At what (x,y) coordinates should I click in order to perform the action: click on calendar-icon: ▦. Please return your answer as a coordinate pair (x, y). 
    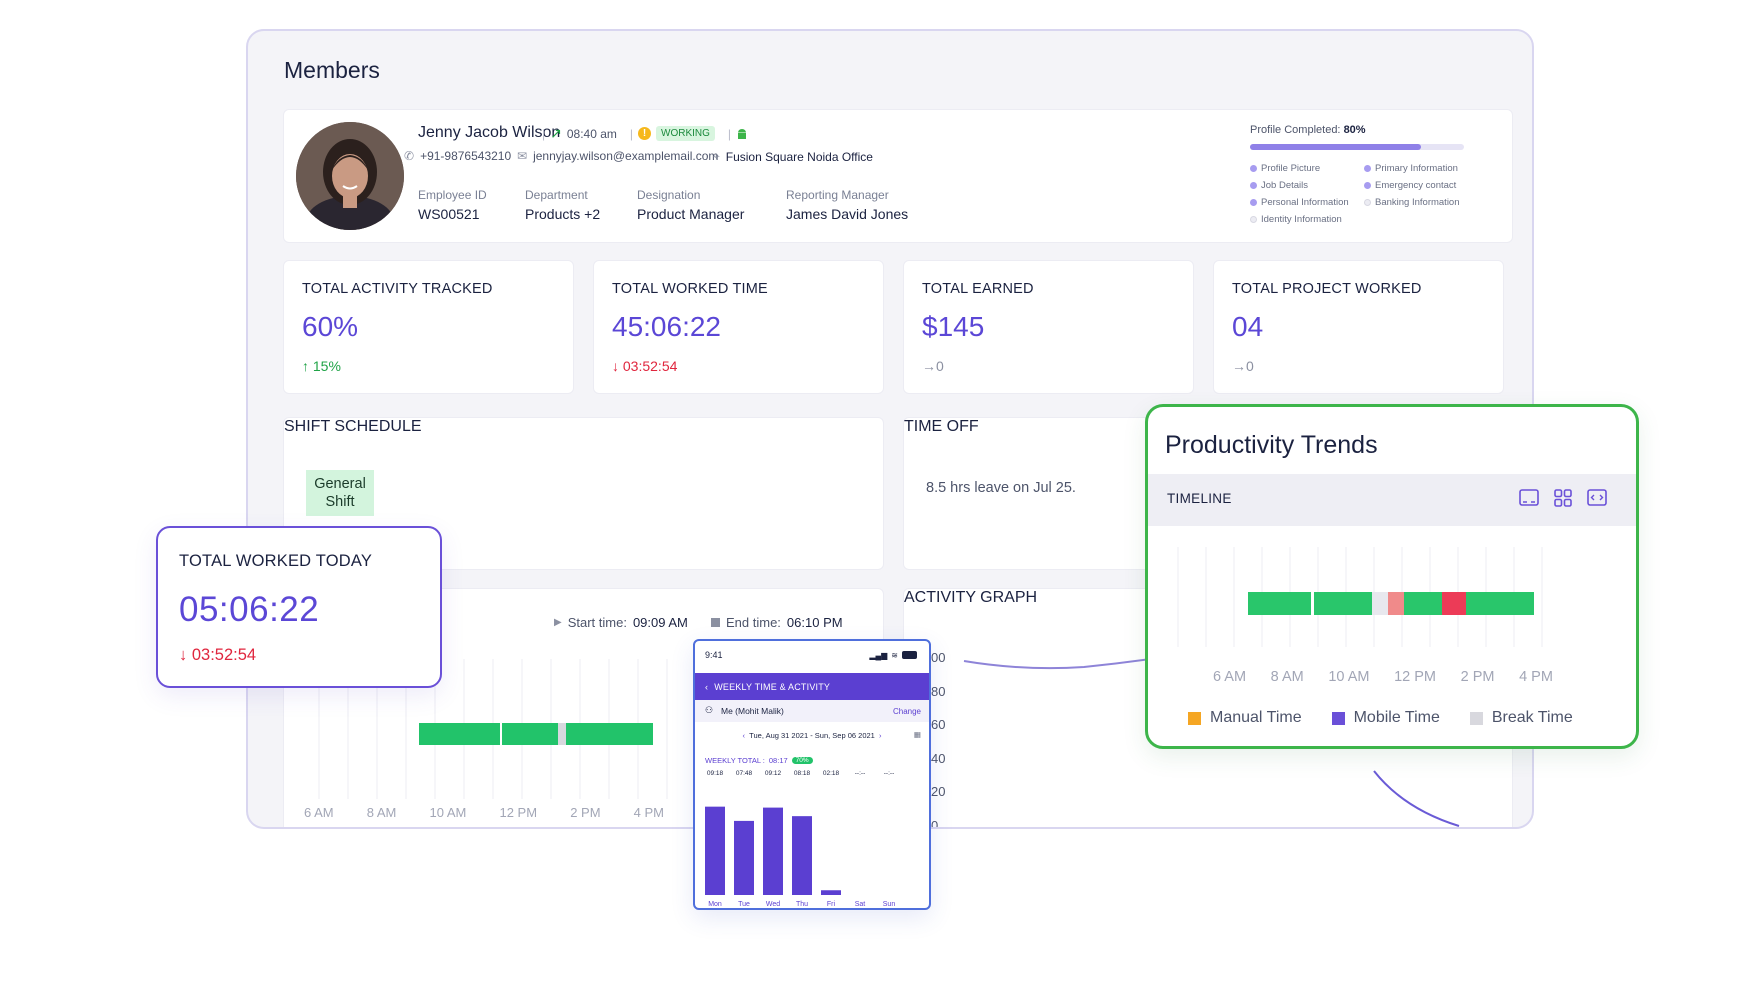
    Looking at the image, I should click on (917, 734).